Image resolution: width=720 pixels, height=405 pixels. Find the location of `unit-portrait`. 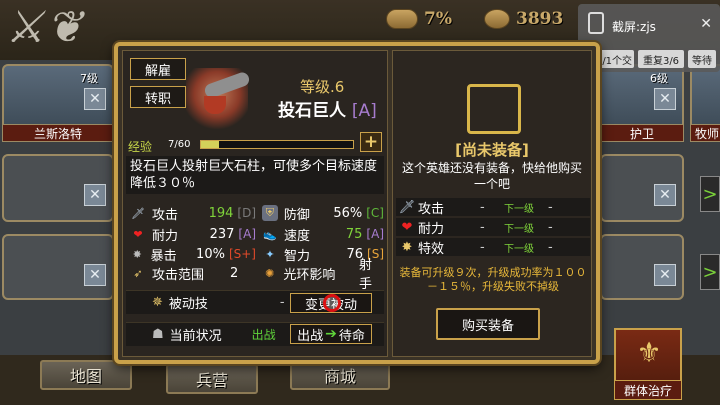

unit-portrait is located at coordinates (219, 101).